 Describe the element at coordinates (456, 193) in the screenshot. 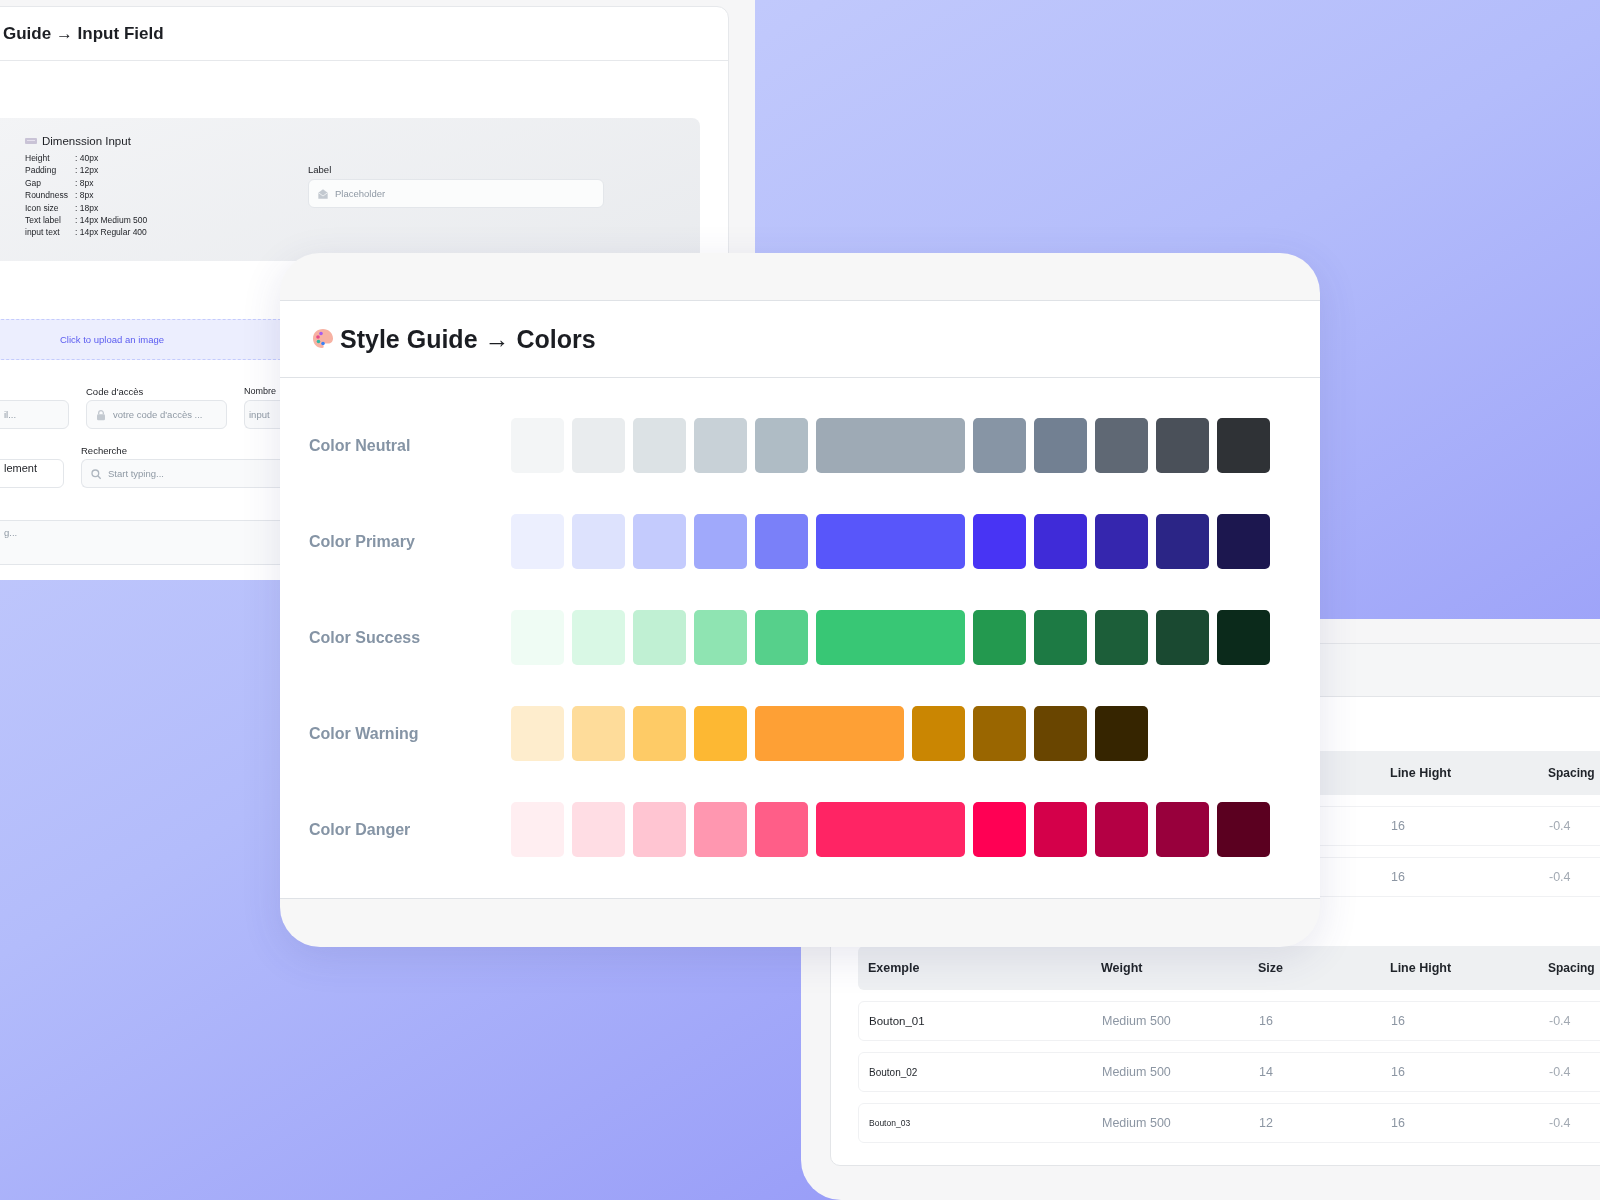

I see `input-field: Placeholder` at that location.